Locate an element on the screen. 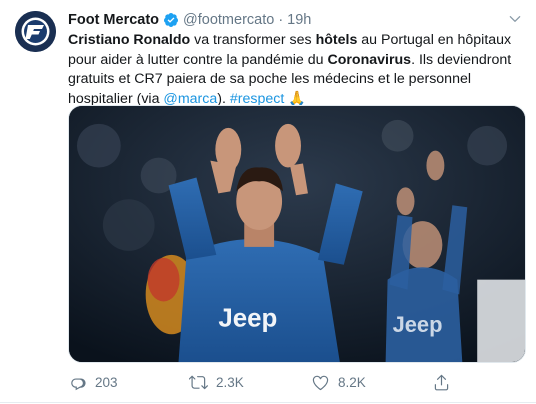  like-count: 8.2K is located at coordinates (352, 382).